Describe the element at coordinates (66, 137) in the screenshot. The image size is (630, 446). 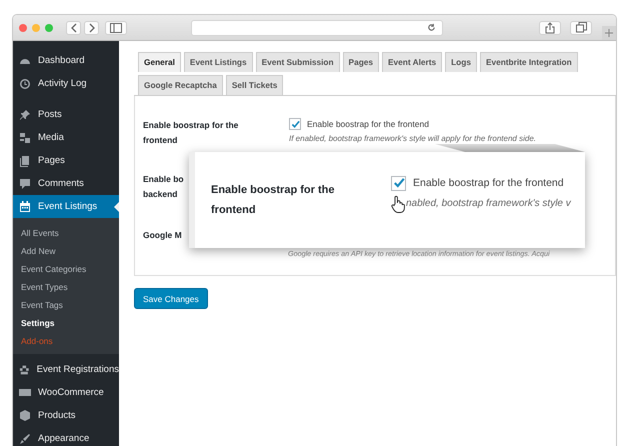
I see `sidebar-item: Media` at that location.